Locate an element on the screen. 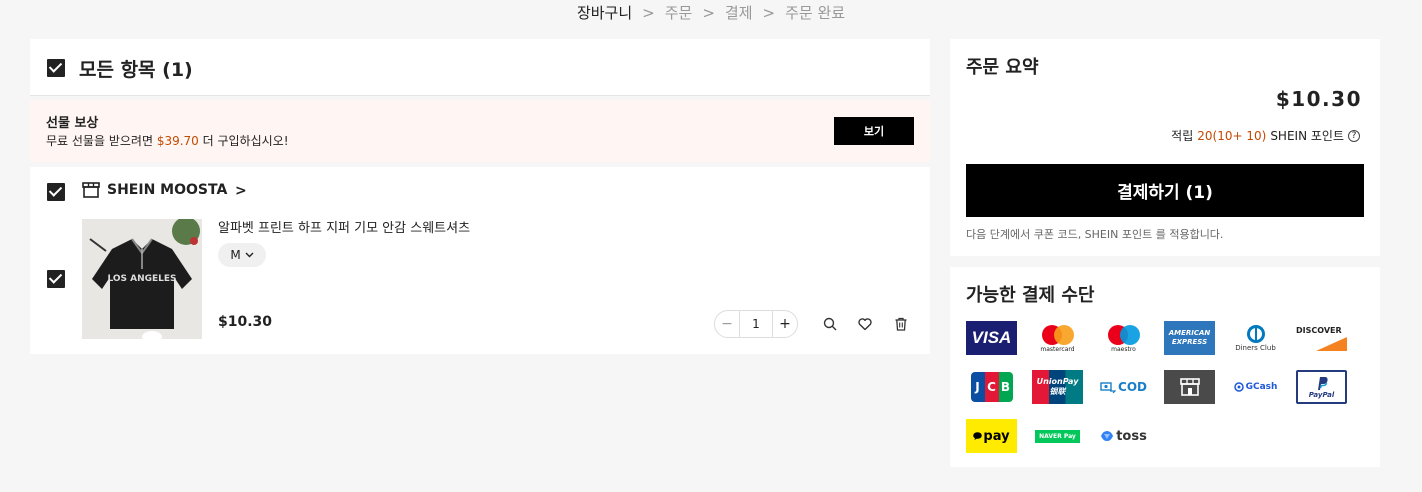 This screenshot has height=492, width=1422. store-checkbox is located at coordinates (56, 192).